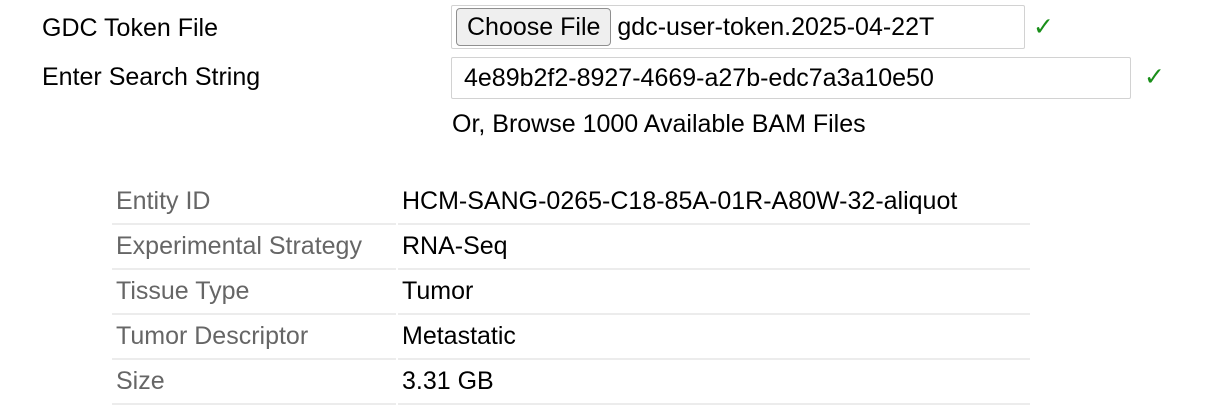 The width and height of the screenshot is (1224, 420). Describe the element at coordinates (254, 247) in the screenshot. I see `experimental-strategy-key: Experimental Strategy` at that location.